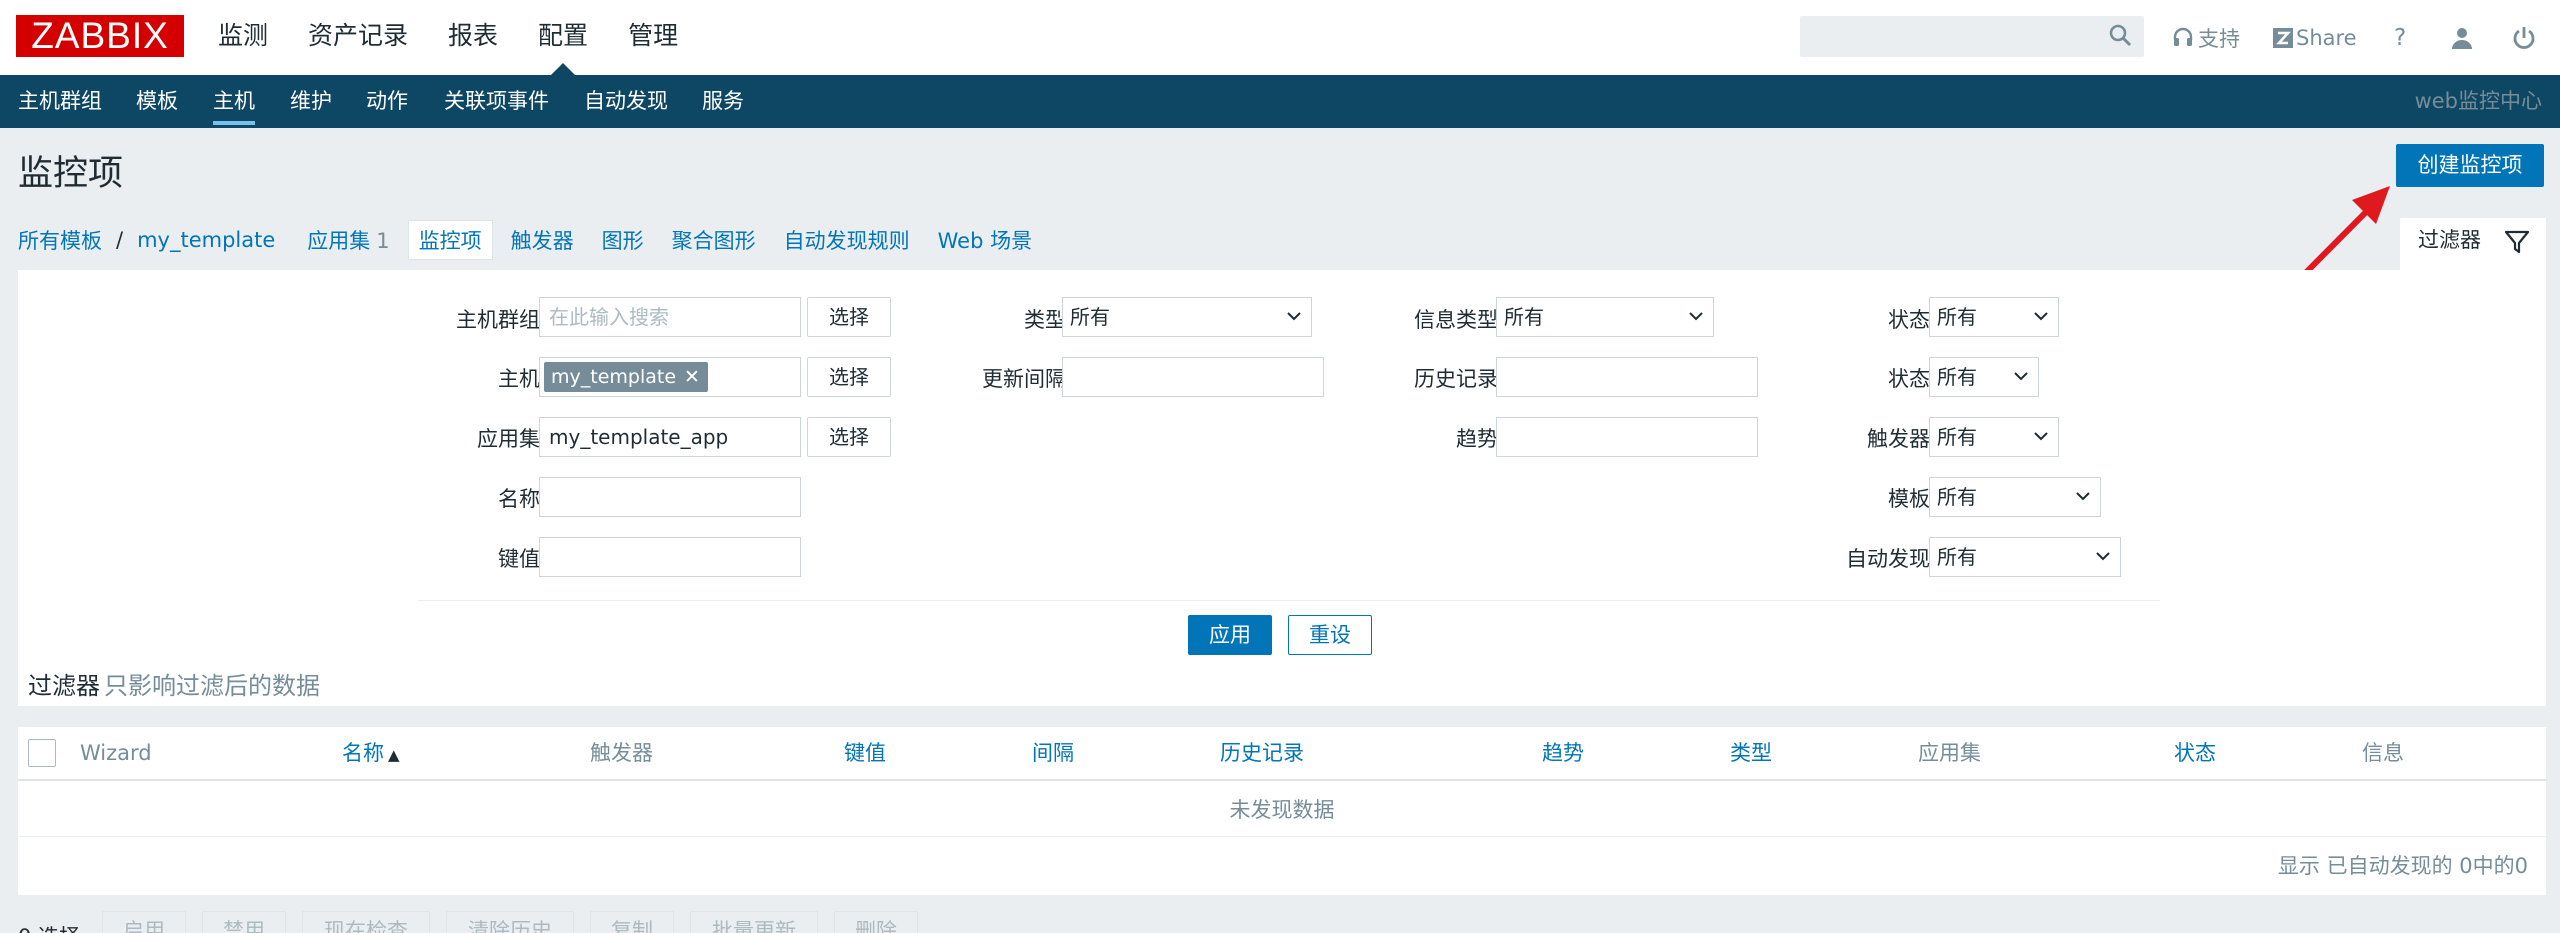  I want to click on tab-applications: 应用集 1, so click(348, 240).